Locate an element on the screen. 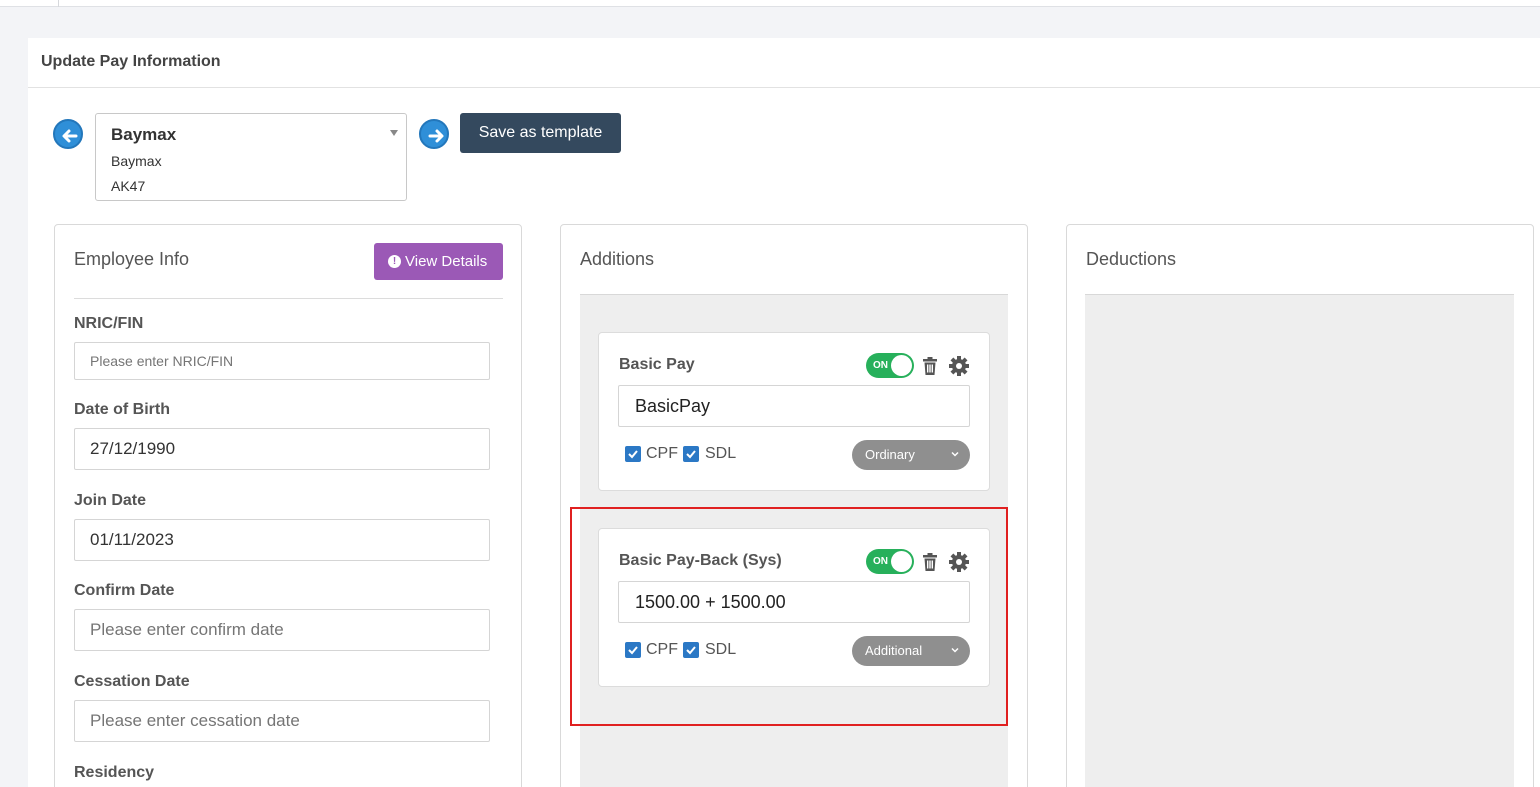 The height and width of the screenshot is (787, 1540). view-details-button: ! View Details is located at coordinates (438, 261).